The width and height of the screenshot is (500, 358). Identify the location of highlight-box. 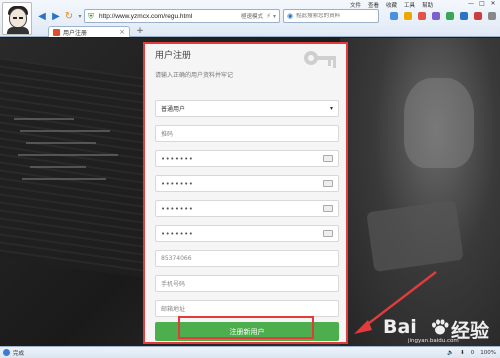
(246, 327).